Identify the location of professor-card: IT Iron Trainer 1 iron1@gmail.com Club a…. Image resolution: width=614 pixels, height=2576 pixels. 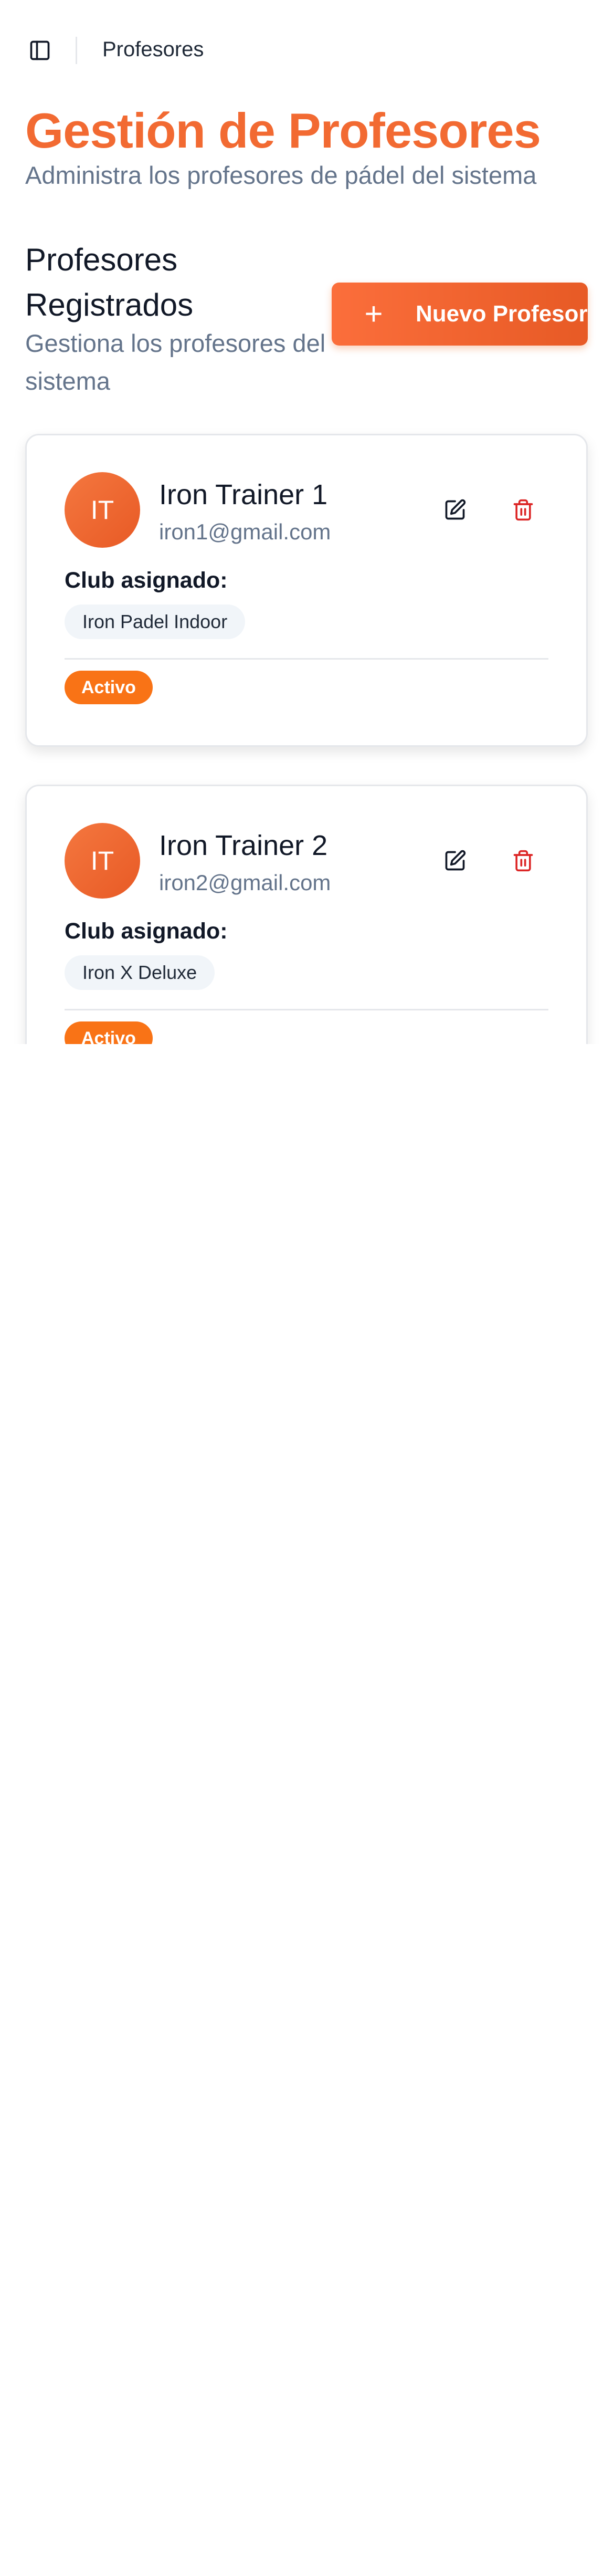
(307, 590).